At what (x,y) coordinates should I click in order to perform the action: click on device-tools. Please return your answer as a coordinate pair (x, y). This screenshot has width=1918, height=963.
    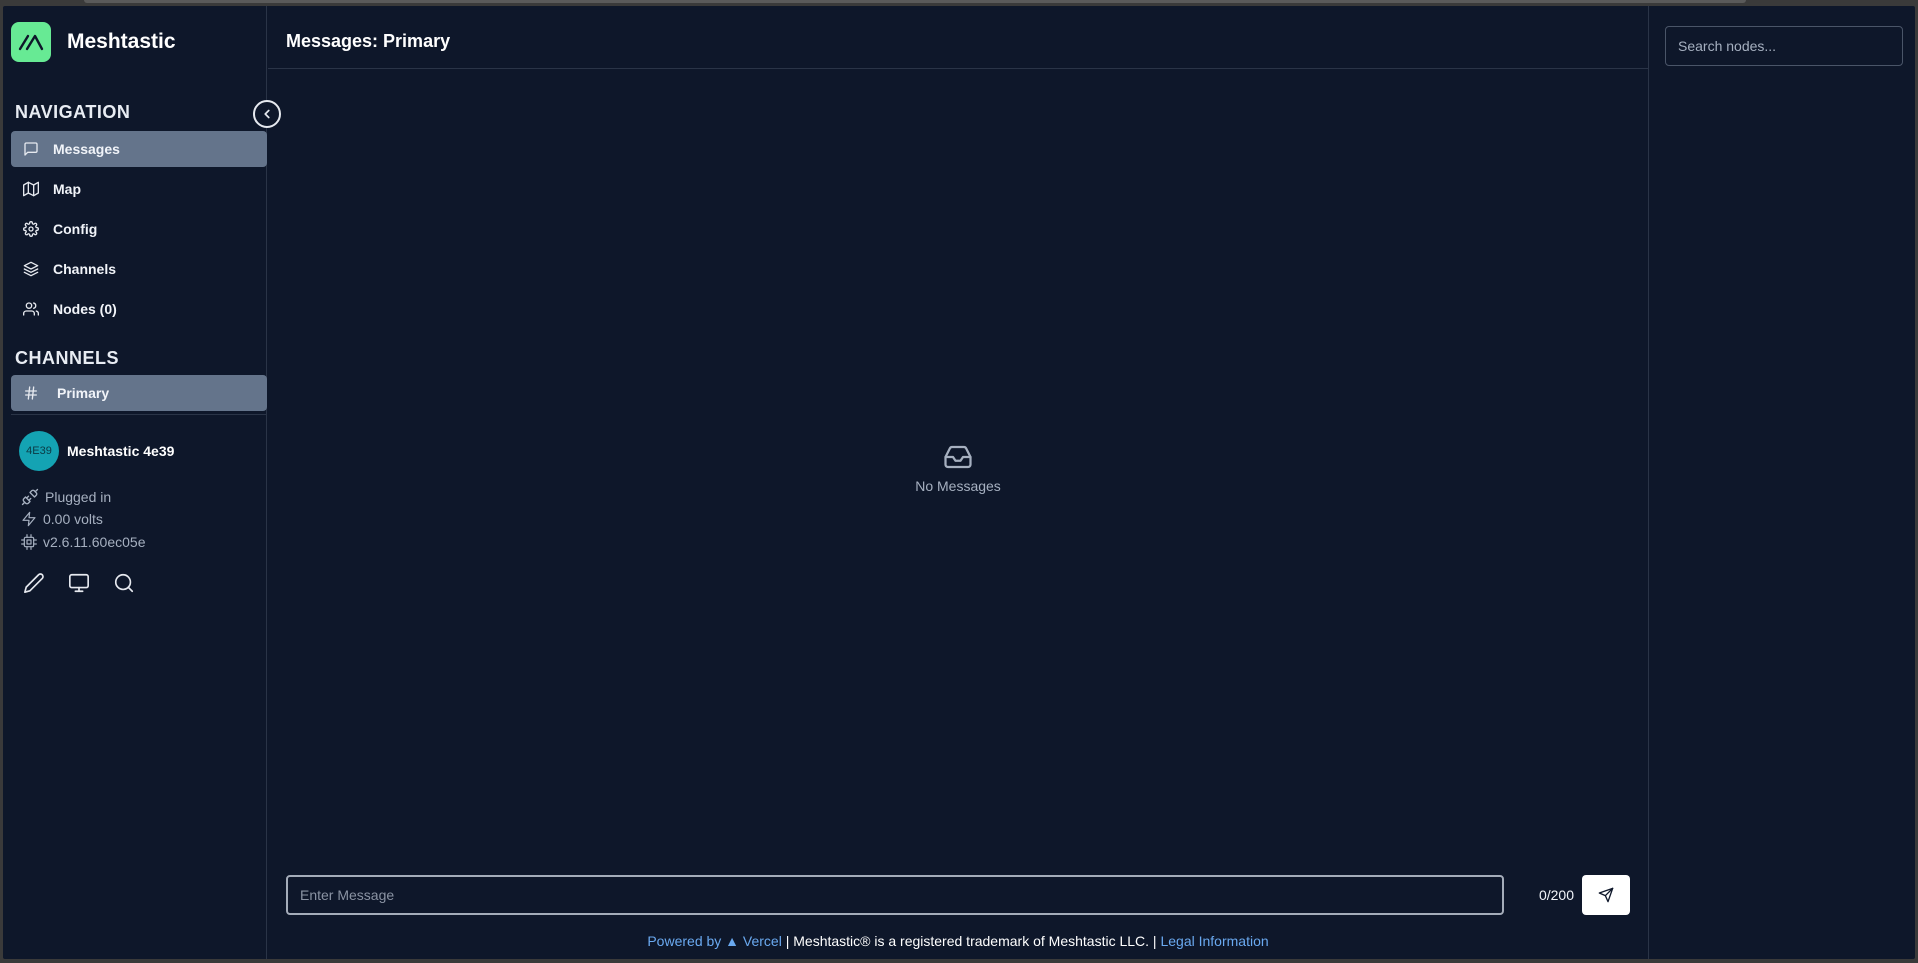
    Looking at the image, I should click on (79, 583).